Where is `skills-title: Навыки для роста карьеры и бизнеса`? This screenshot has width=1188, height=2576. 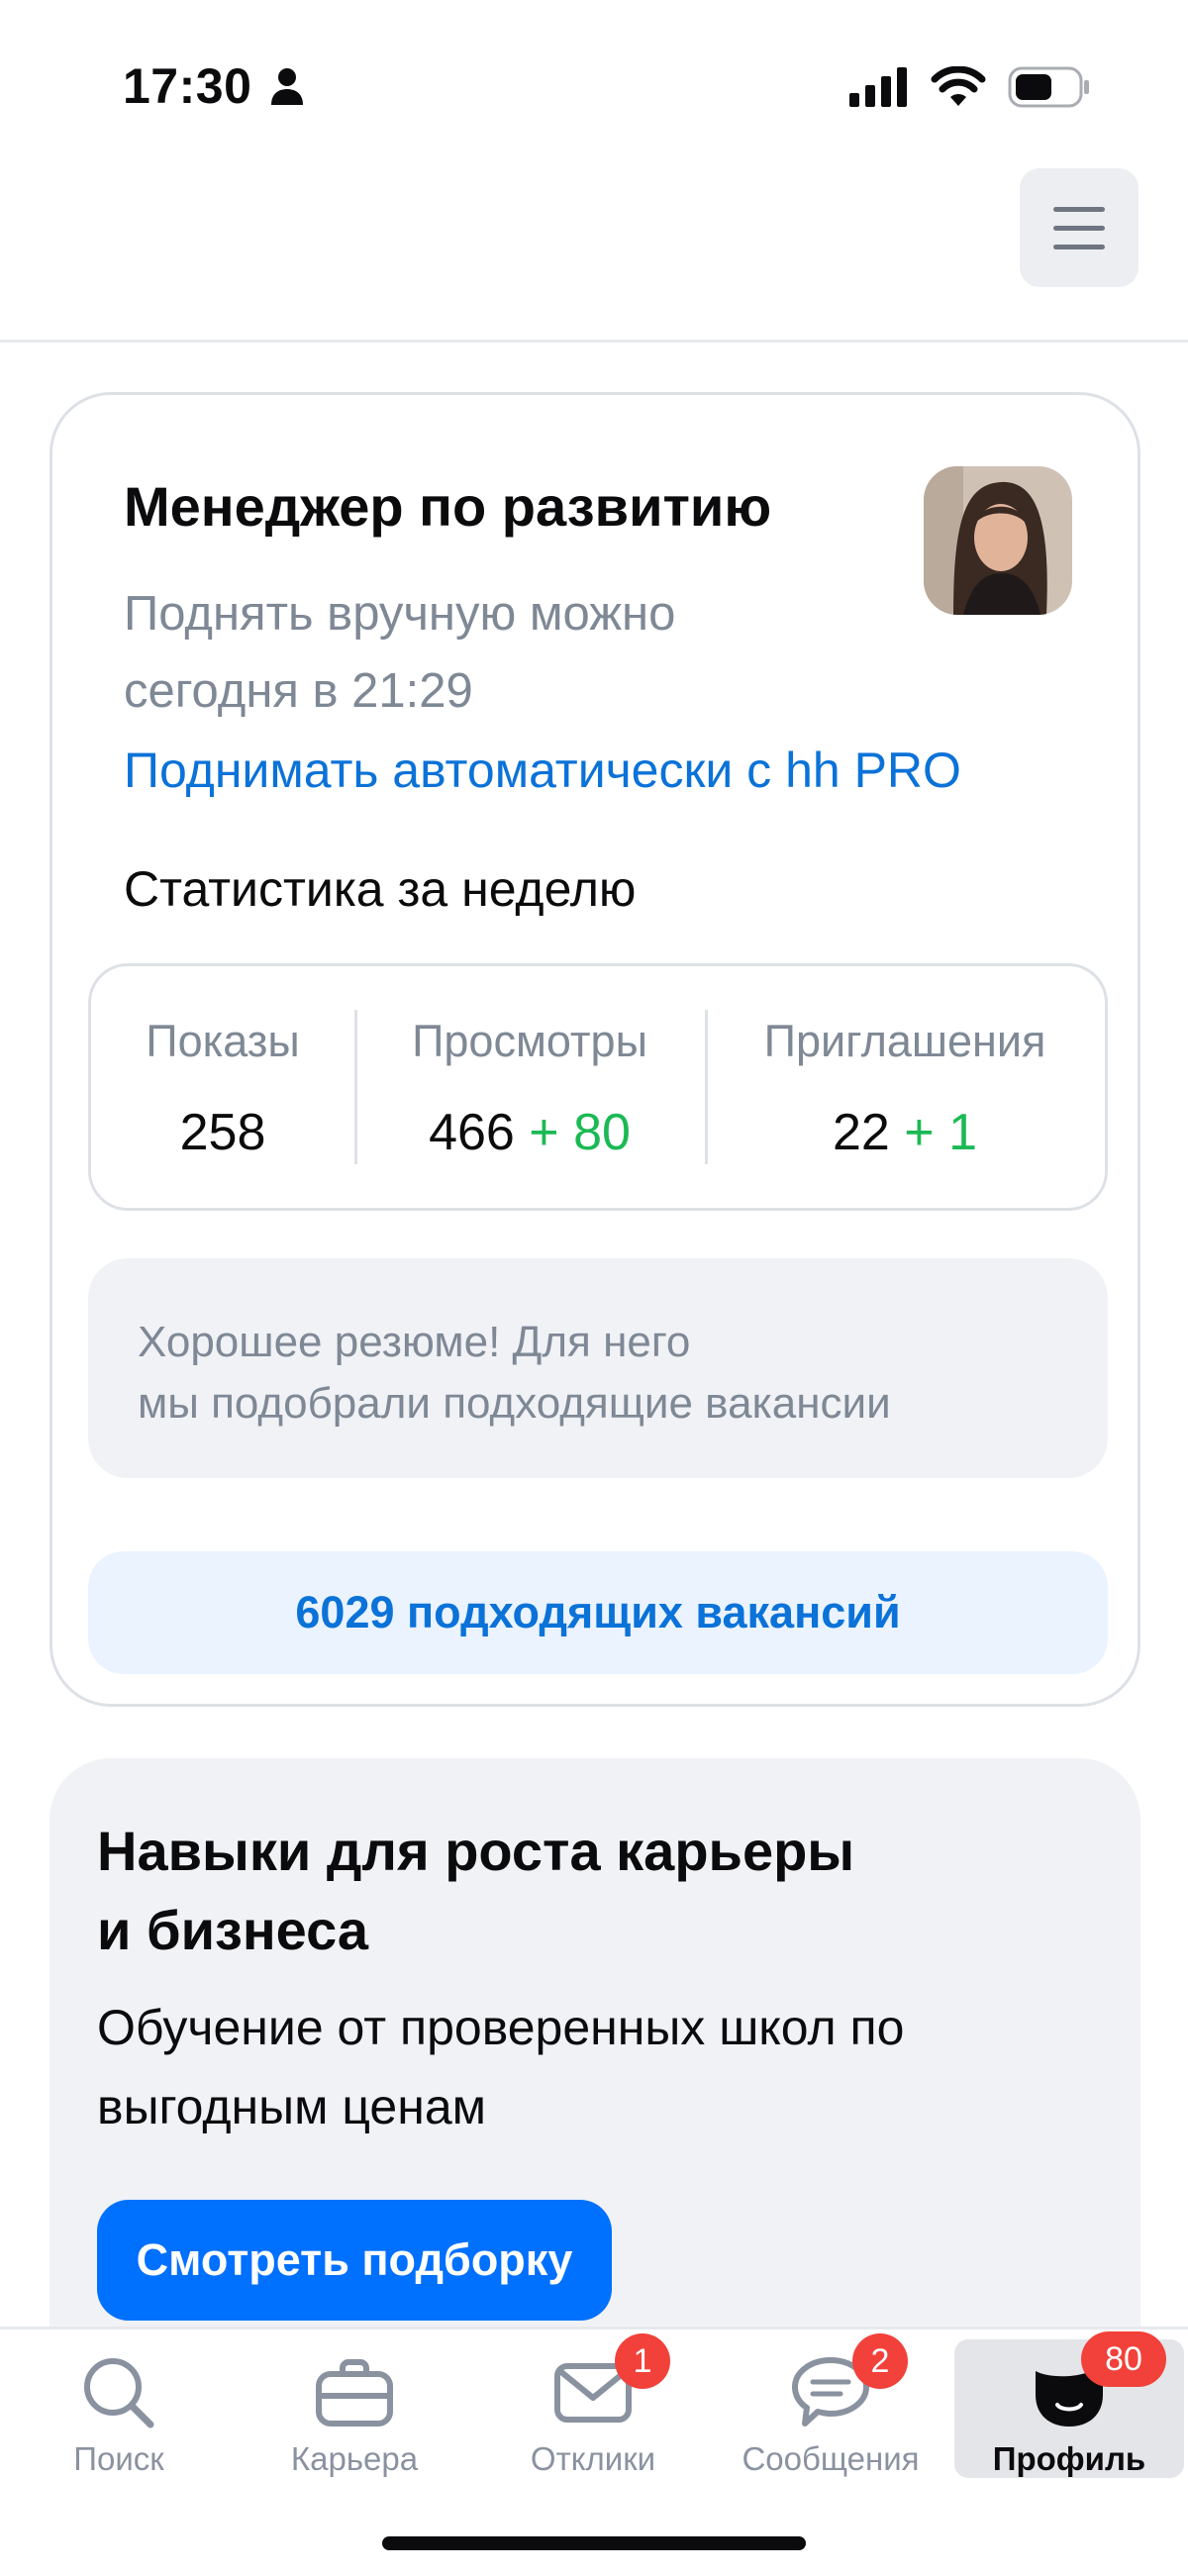 skills-title: Навыки для роста карьеры и бизнеса is located at coordinates (476, 1891).